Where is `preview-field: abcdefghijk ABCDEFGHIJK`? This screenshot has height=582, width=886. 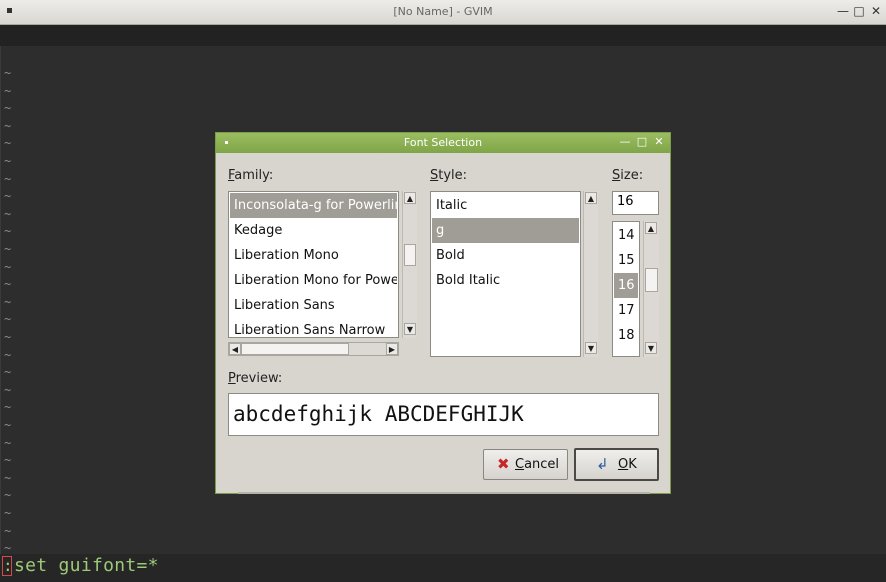
preview-field: abcdefghijk ABCDEFGHIJK is located at coordinates (443, 414).